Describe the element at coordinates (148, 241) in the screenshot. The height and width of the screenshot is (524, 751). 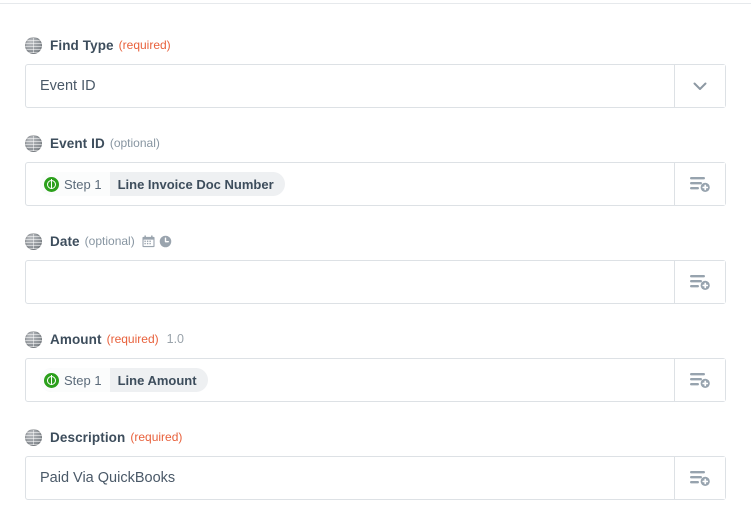
I see `calendar-icon` at that location.